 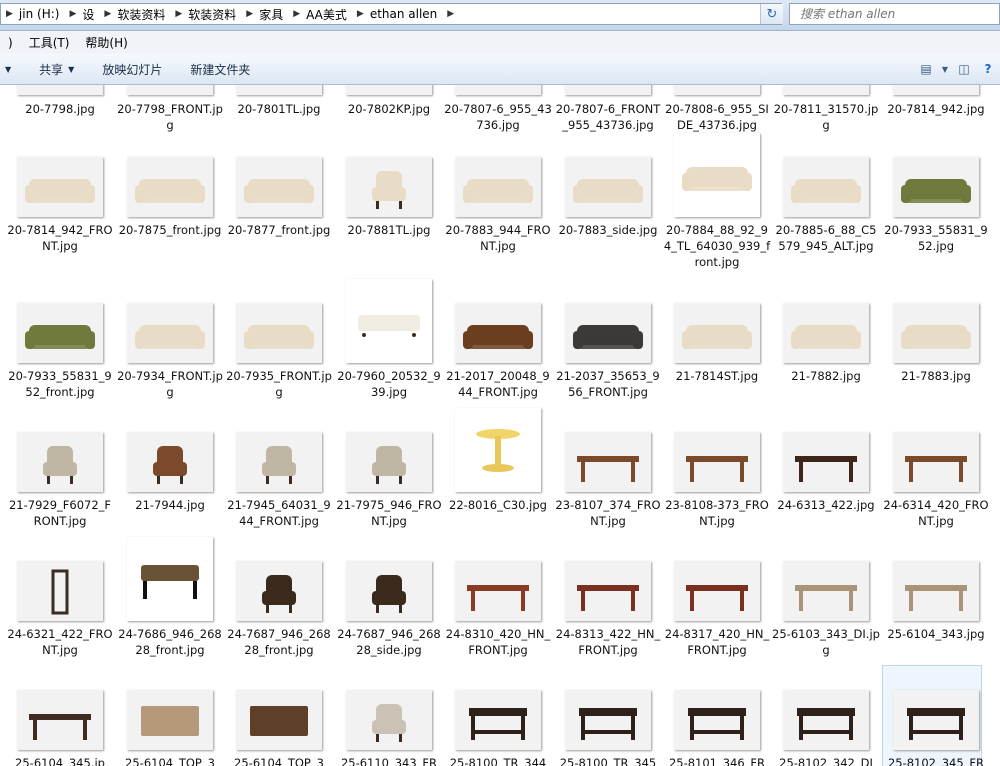 I want to click on refresh-button: ↻, so click(x=771, y=14).